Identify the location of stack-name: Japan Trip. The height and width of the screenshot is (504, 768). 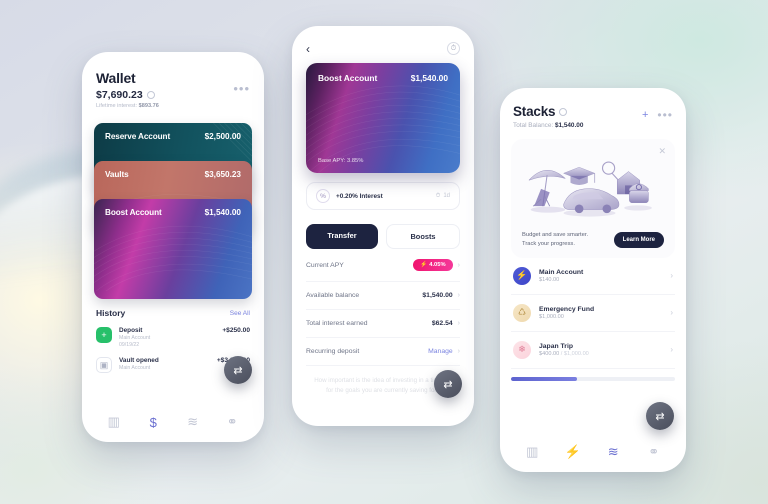
(556, 346).